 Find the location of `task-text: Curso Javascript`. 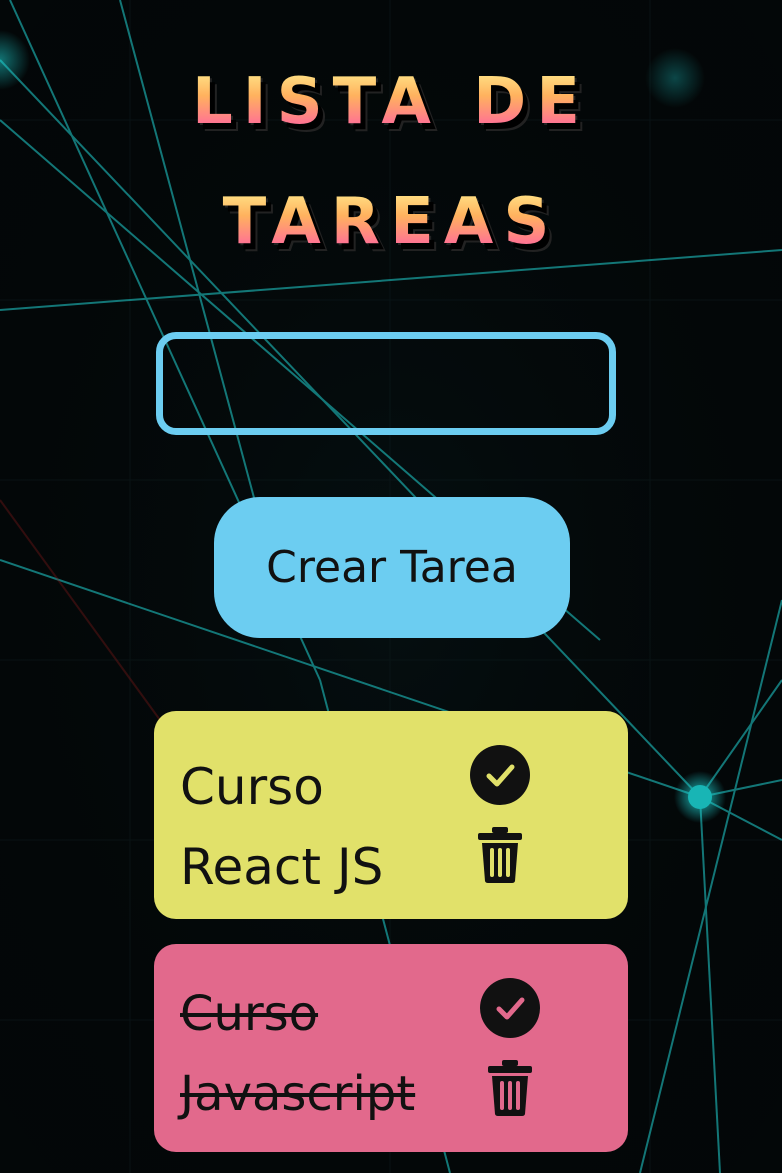

task-text: Curso Javascript is located at coordinates (298, 1054).